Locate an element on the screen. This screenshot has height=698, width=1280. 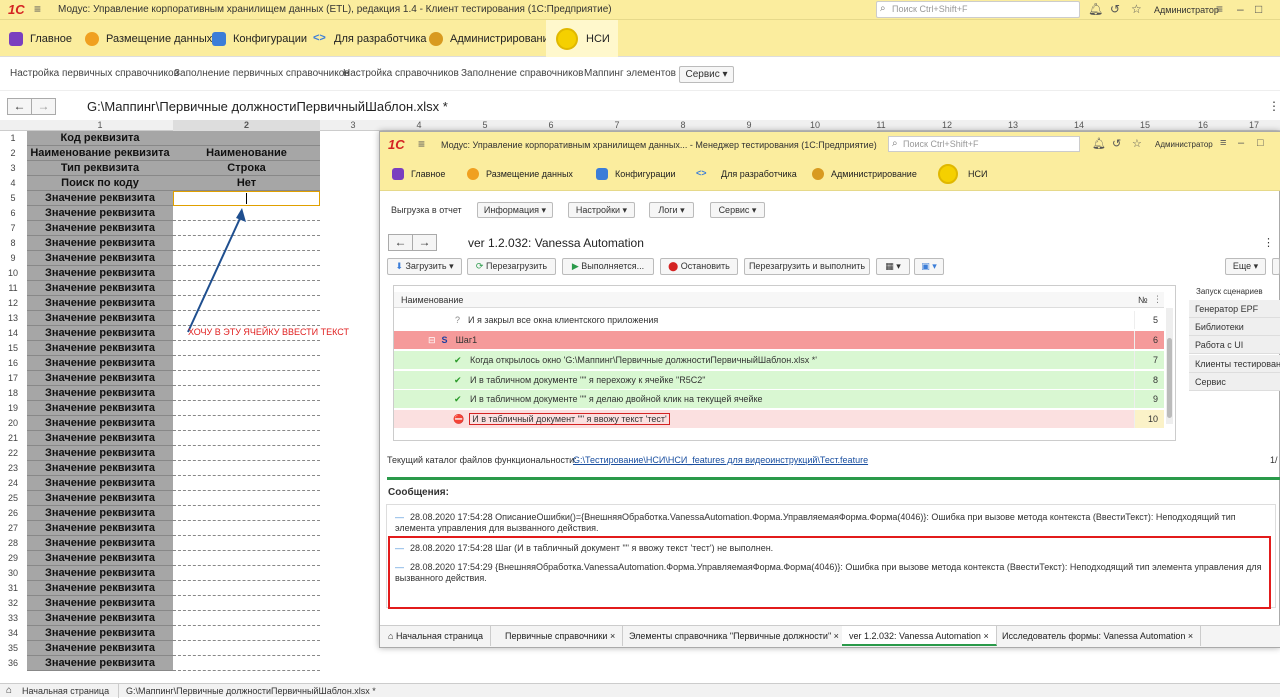
tree-settings-icon: ⋮ is located at coordinates (1157, 299).